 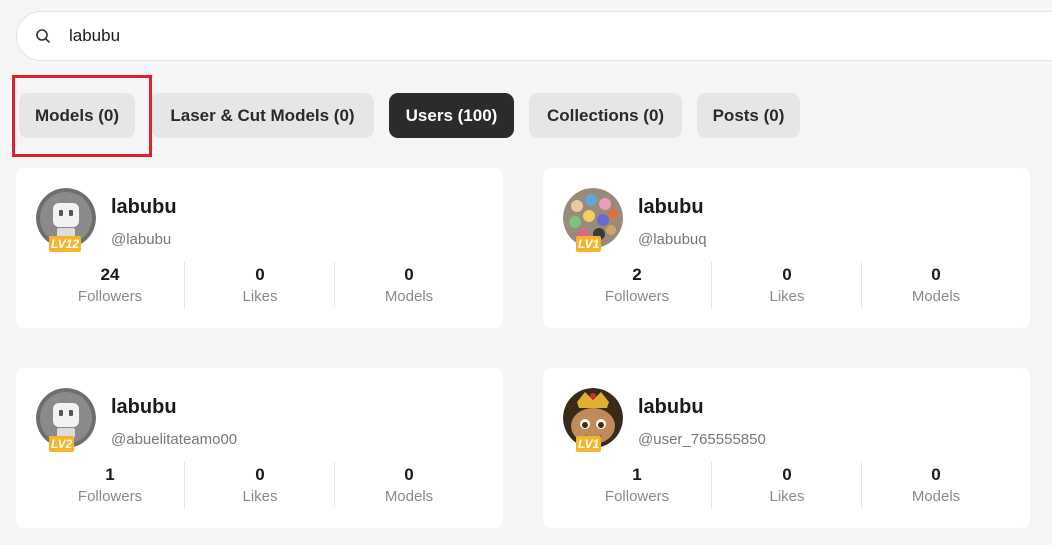 What do you see at coordinates (262, 115) in the screenshot?
I see `tab-laser-cut-models: Laser & Cut Models (0)` at bounding box center [262, 115].